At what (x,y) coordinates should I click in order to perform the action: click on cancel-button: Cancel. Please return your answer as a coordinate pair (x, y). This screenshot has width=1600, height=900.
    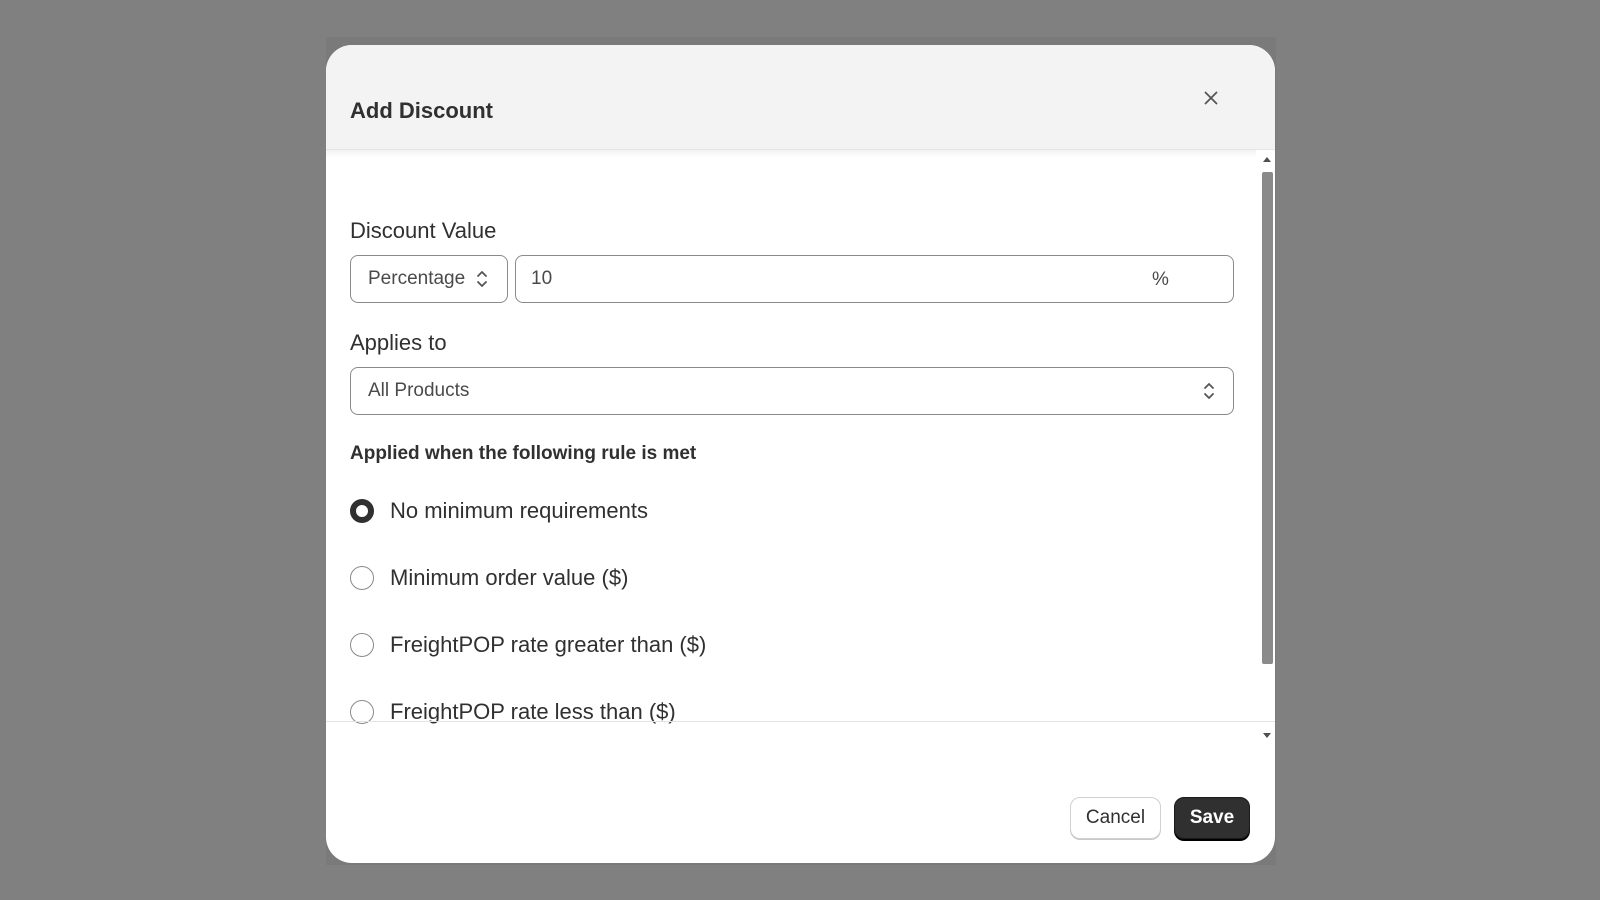
    Looking at the image, I should click on (1115, 818).